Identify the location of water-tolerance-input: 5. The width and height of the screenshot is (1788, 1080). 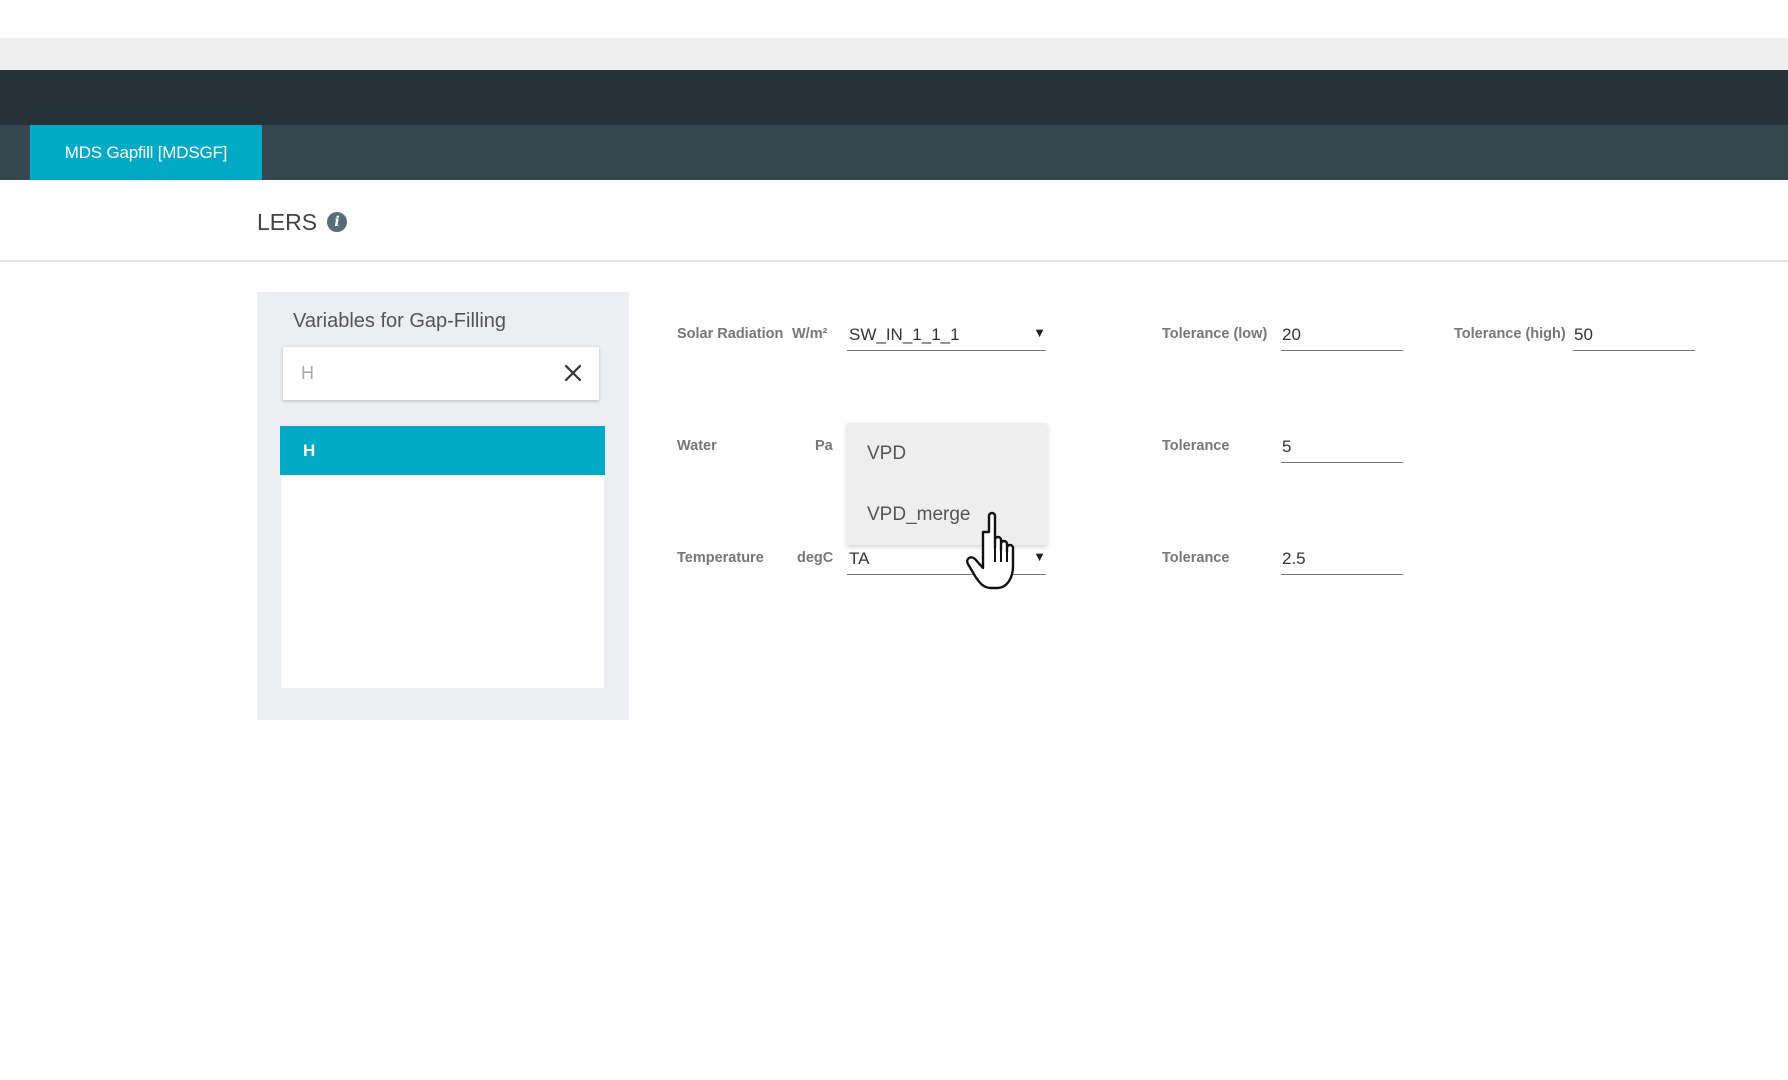
(1342, 448).